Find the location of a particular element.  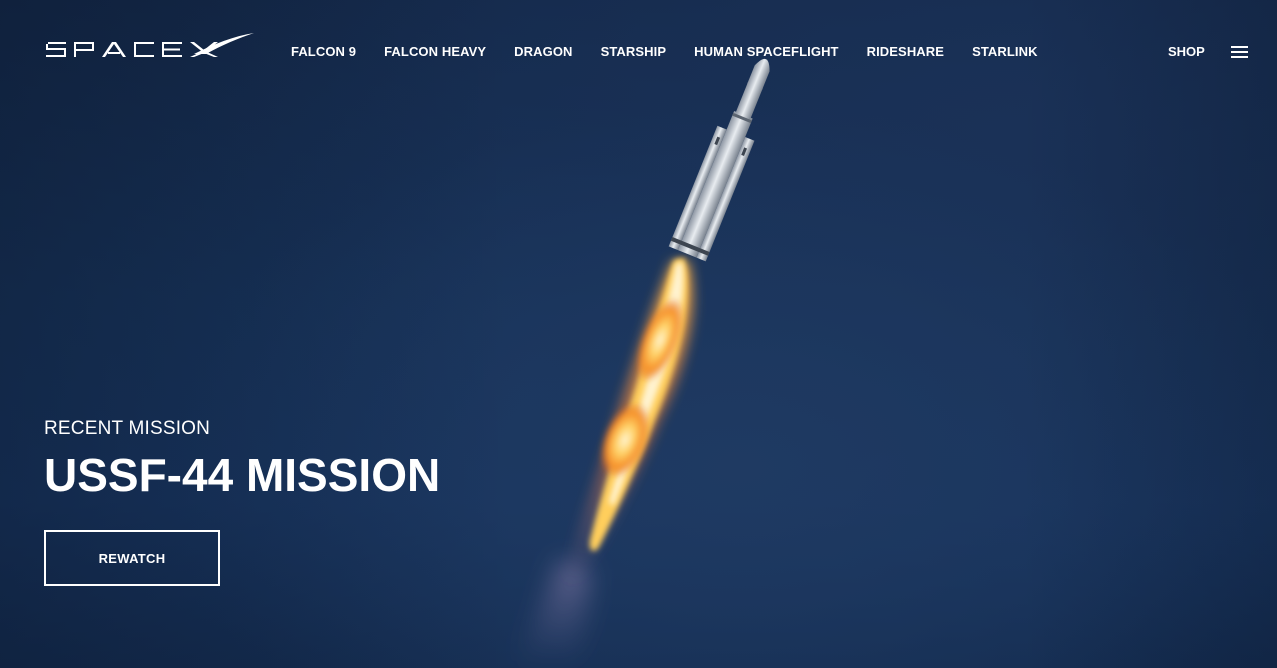

hero-content: RECENT MISSION USSF-44 MISSION REWATCH is located at coordinates (242, 501).